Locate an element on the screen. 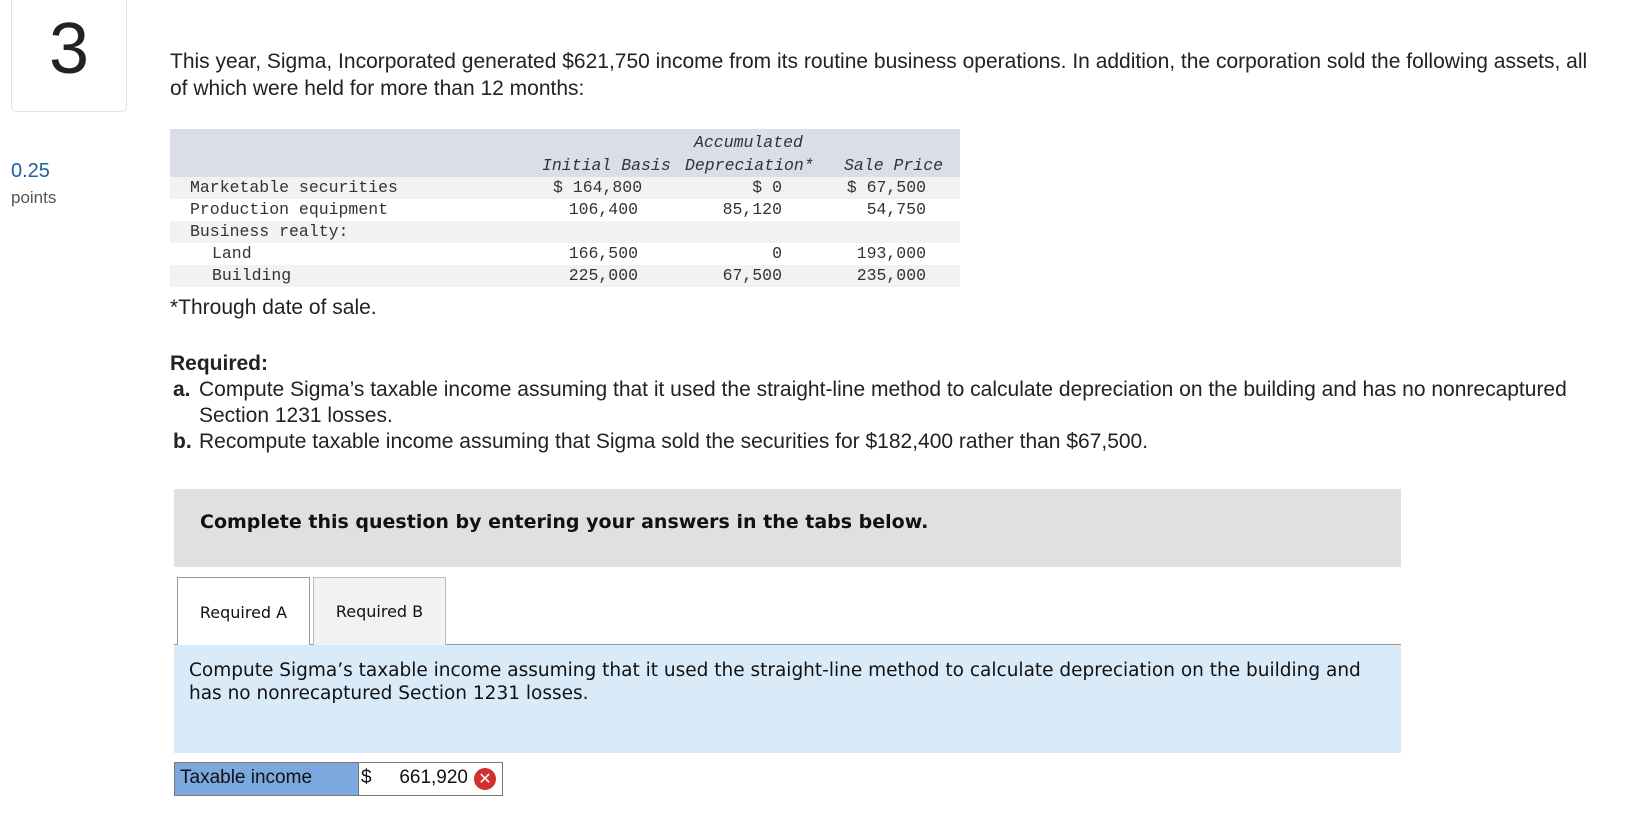  required-a-letter: a. is located at coordinates (182, 389).